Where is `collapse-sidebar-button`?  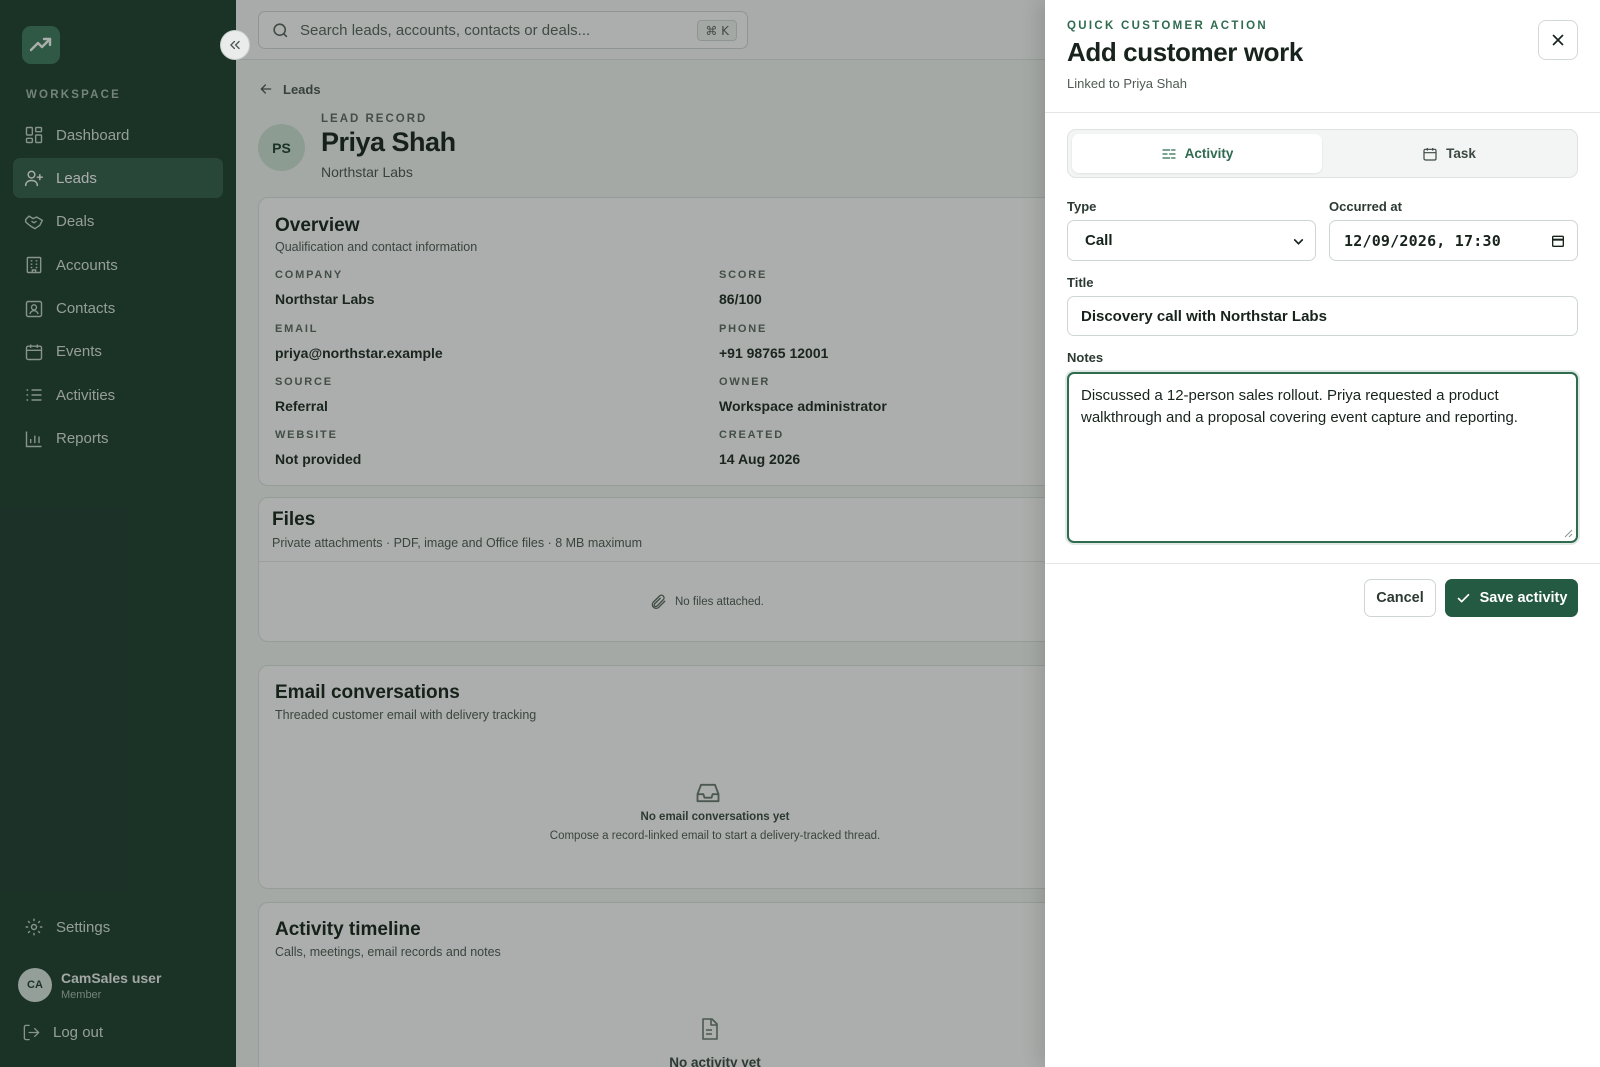 collapse-sidebar-button is located at coordinates (235, 45).